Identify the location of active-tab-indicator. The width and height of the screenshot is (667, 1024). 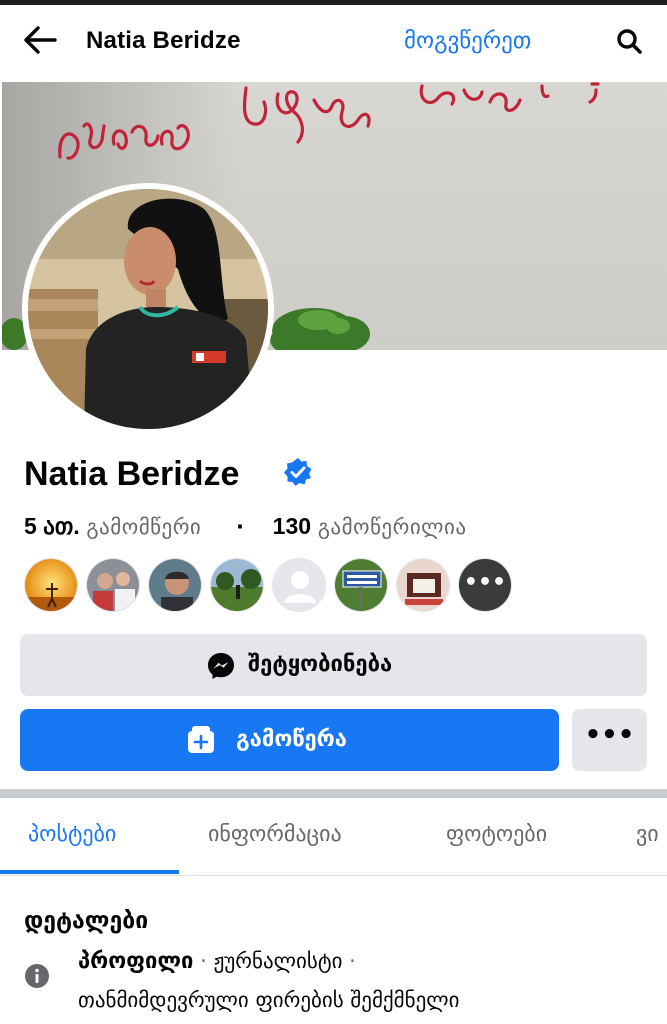
(89, 872).